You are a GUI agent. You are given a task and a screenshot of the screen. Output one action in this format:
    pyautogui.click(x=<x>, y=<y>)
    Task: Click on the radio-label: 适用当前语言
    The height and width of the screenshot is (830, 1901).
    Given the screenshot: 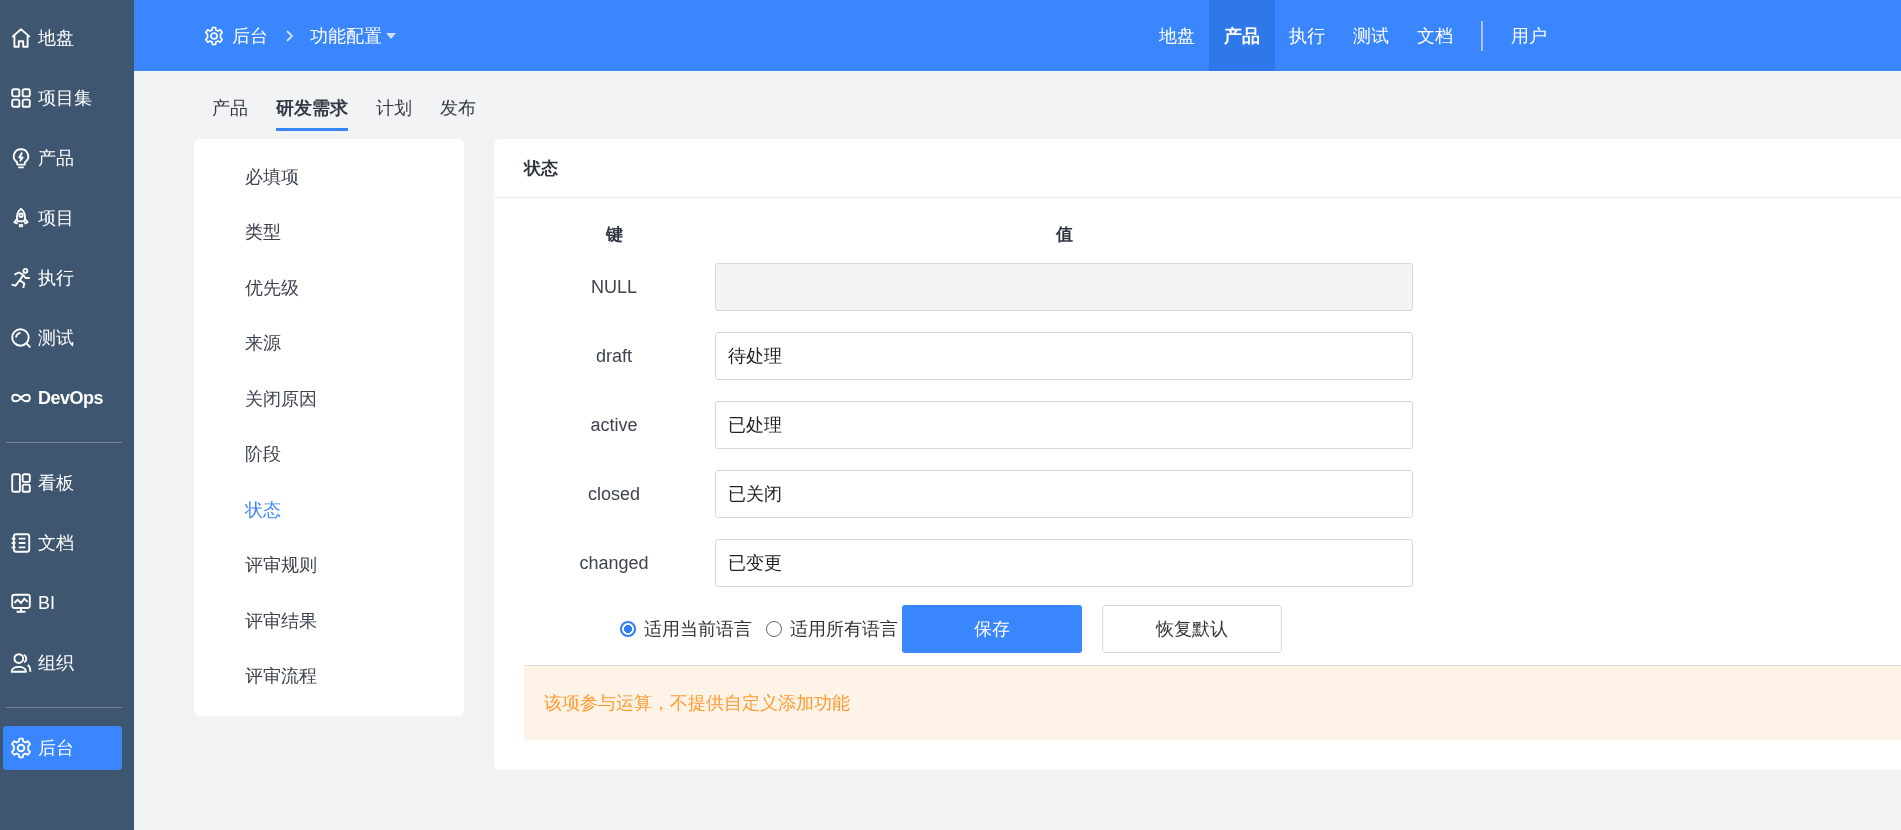 What is the action you would take?
    pyautogui.click(x=698, y=629)
    